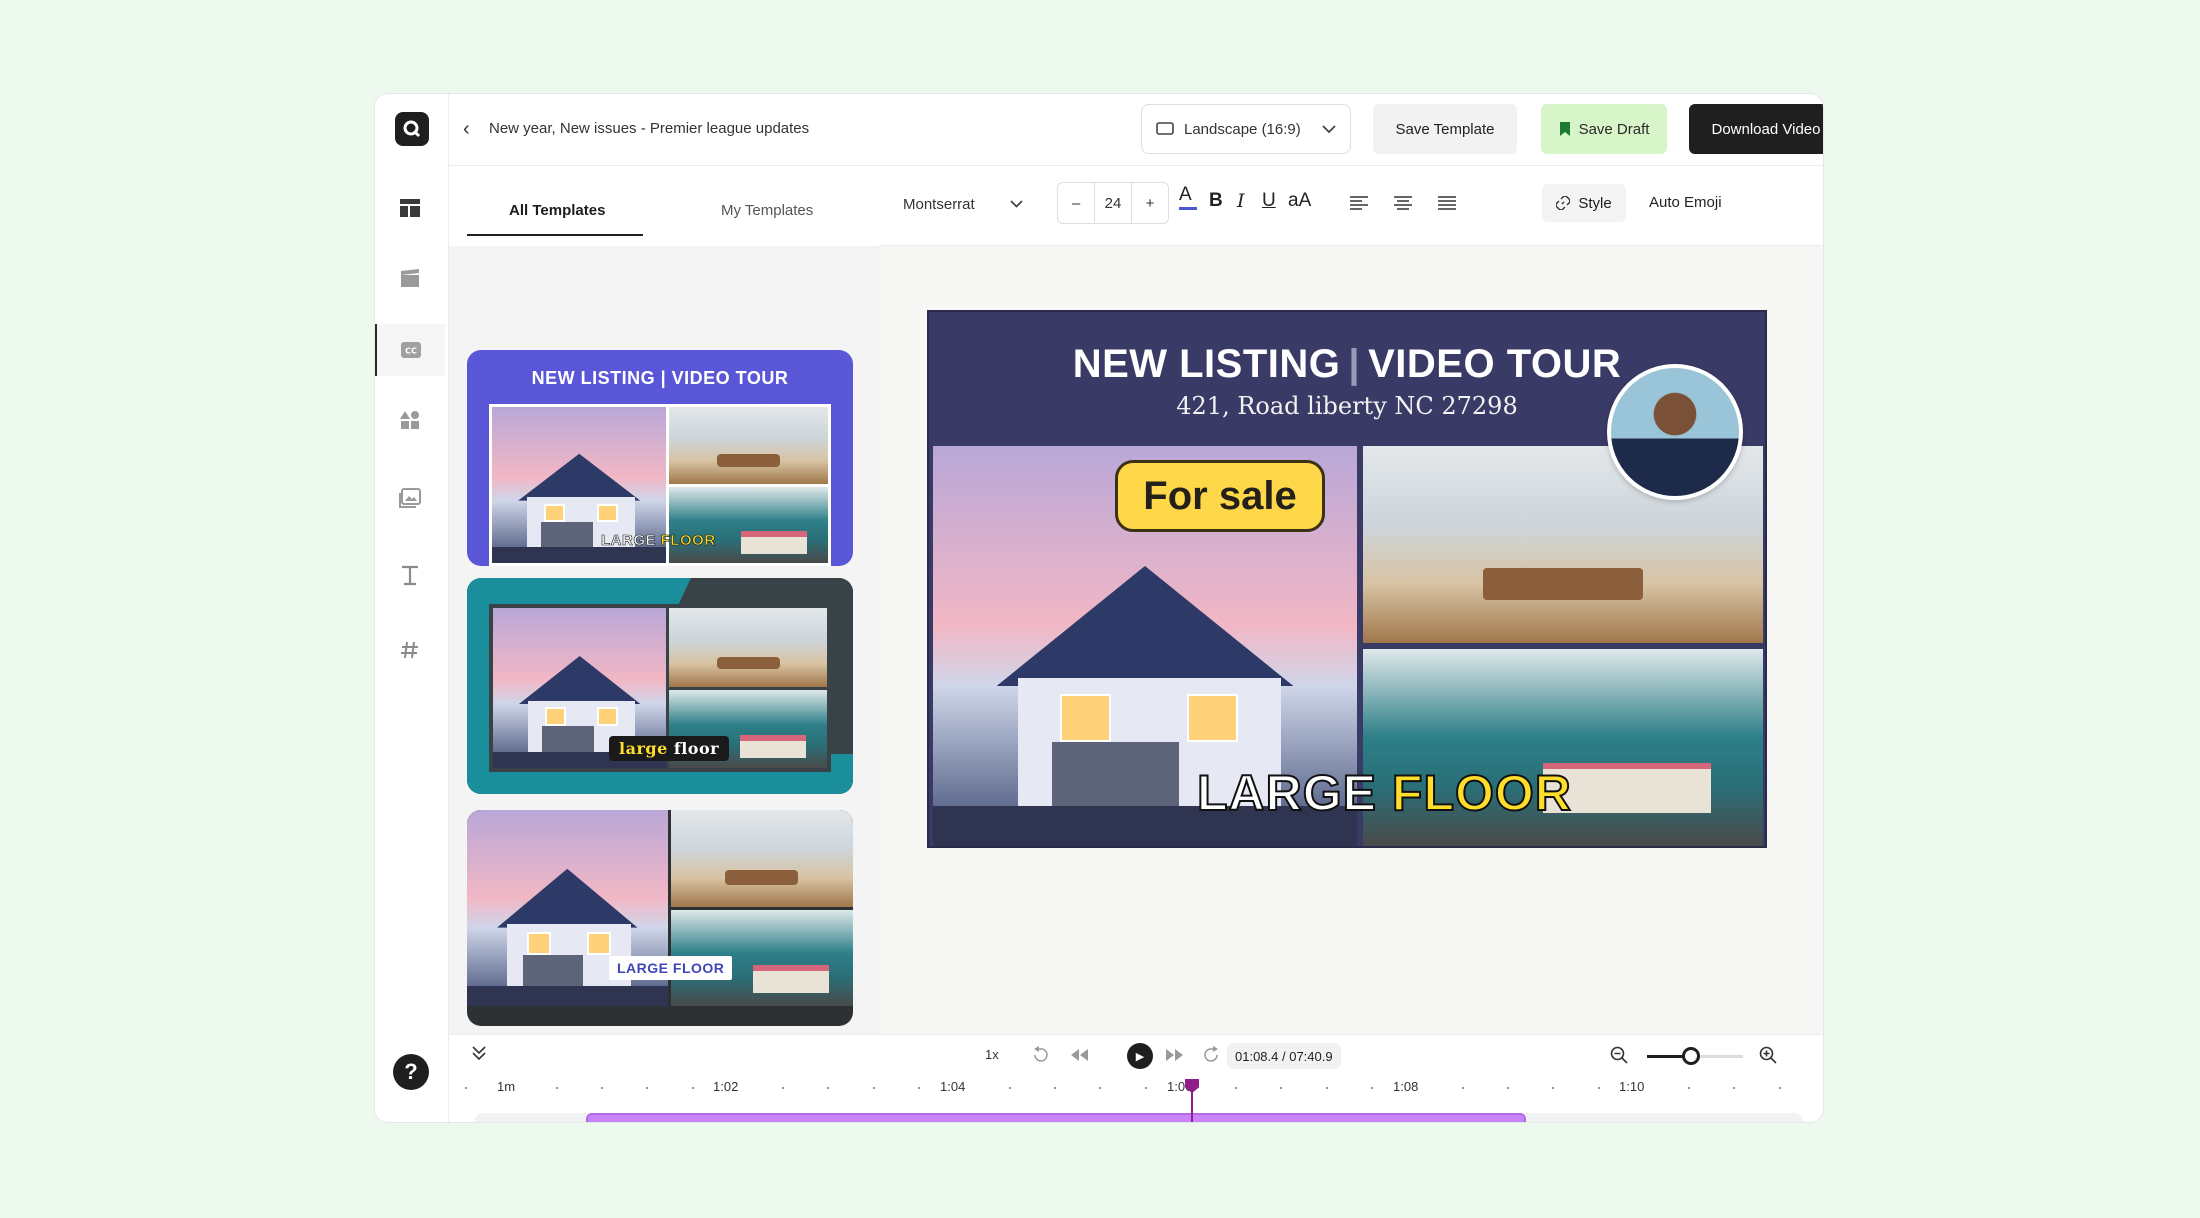 The width and height of the screenshot is (2200, 1218). What do you see at coordinates (1079, 1056) in the screenshot?
I see `skip-back-icon` at bounding box center [1079, 1056].